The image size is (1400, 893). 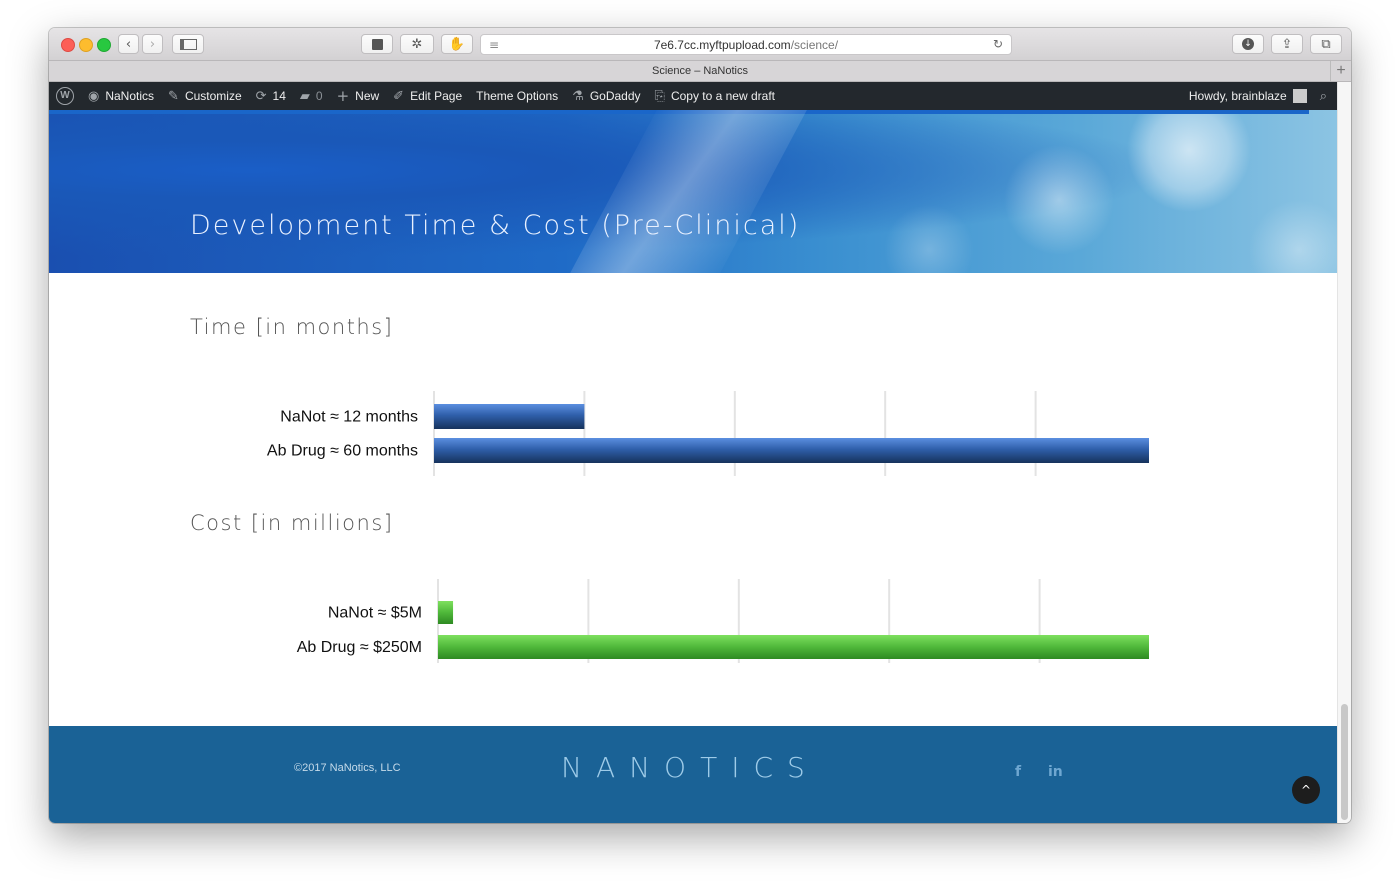 What do you see at coordinates (279, 96) in the screenshot?
I see `updates-count: 14` at bounding box center [279, 96].